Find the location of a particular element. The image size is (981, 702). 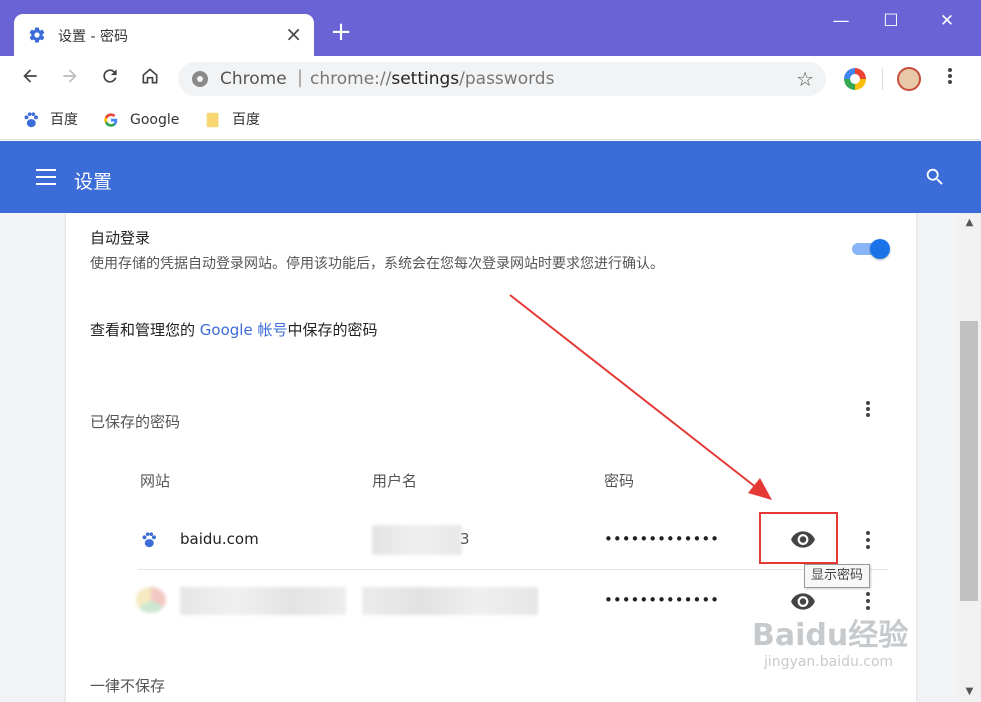

toolbar-divider is located at coordinates (882, 79).